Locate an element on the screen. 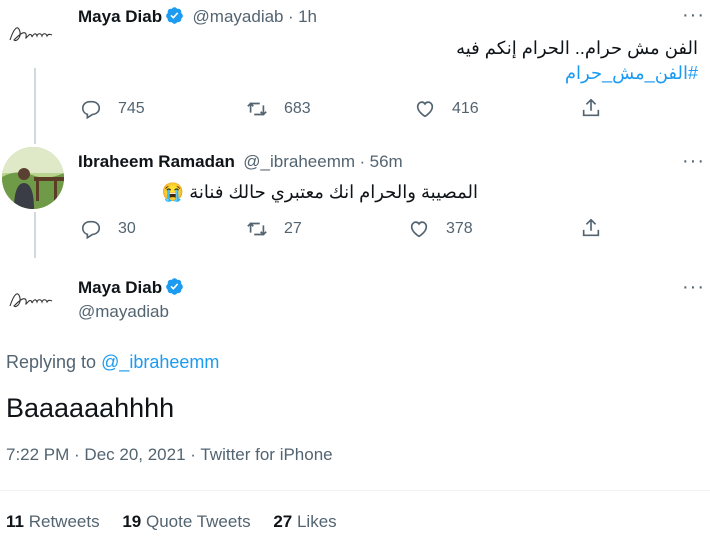 The image size is (710, 544). reply-button: 30 is located at coordinates (108, 229).